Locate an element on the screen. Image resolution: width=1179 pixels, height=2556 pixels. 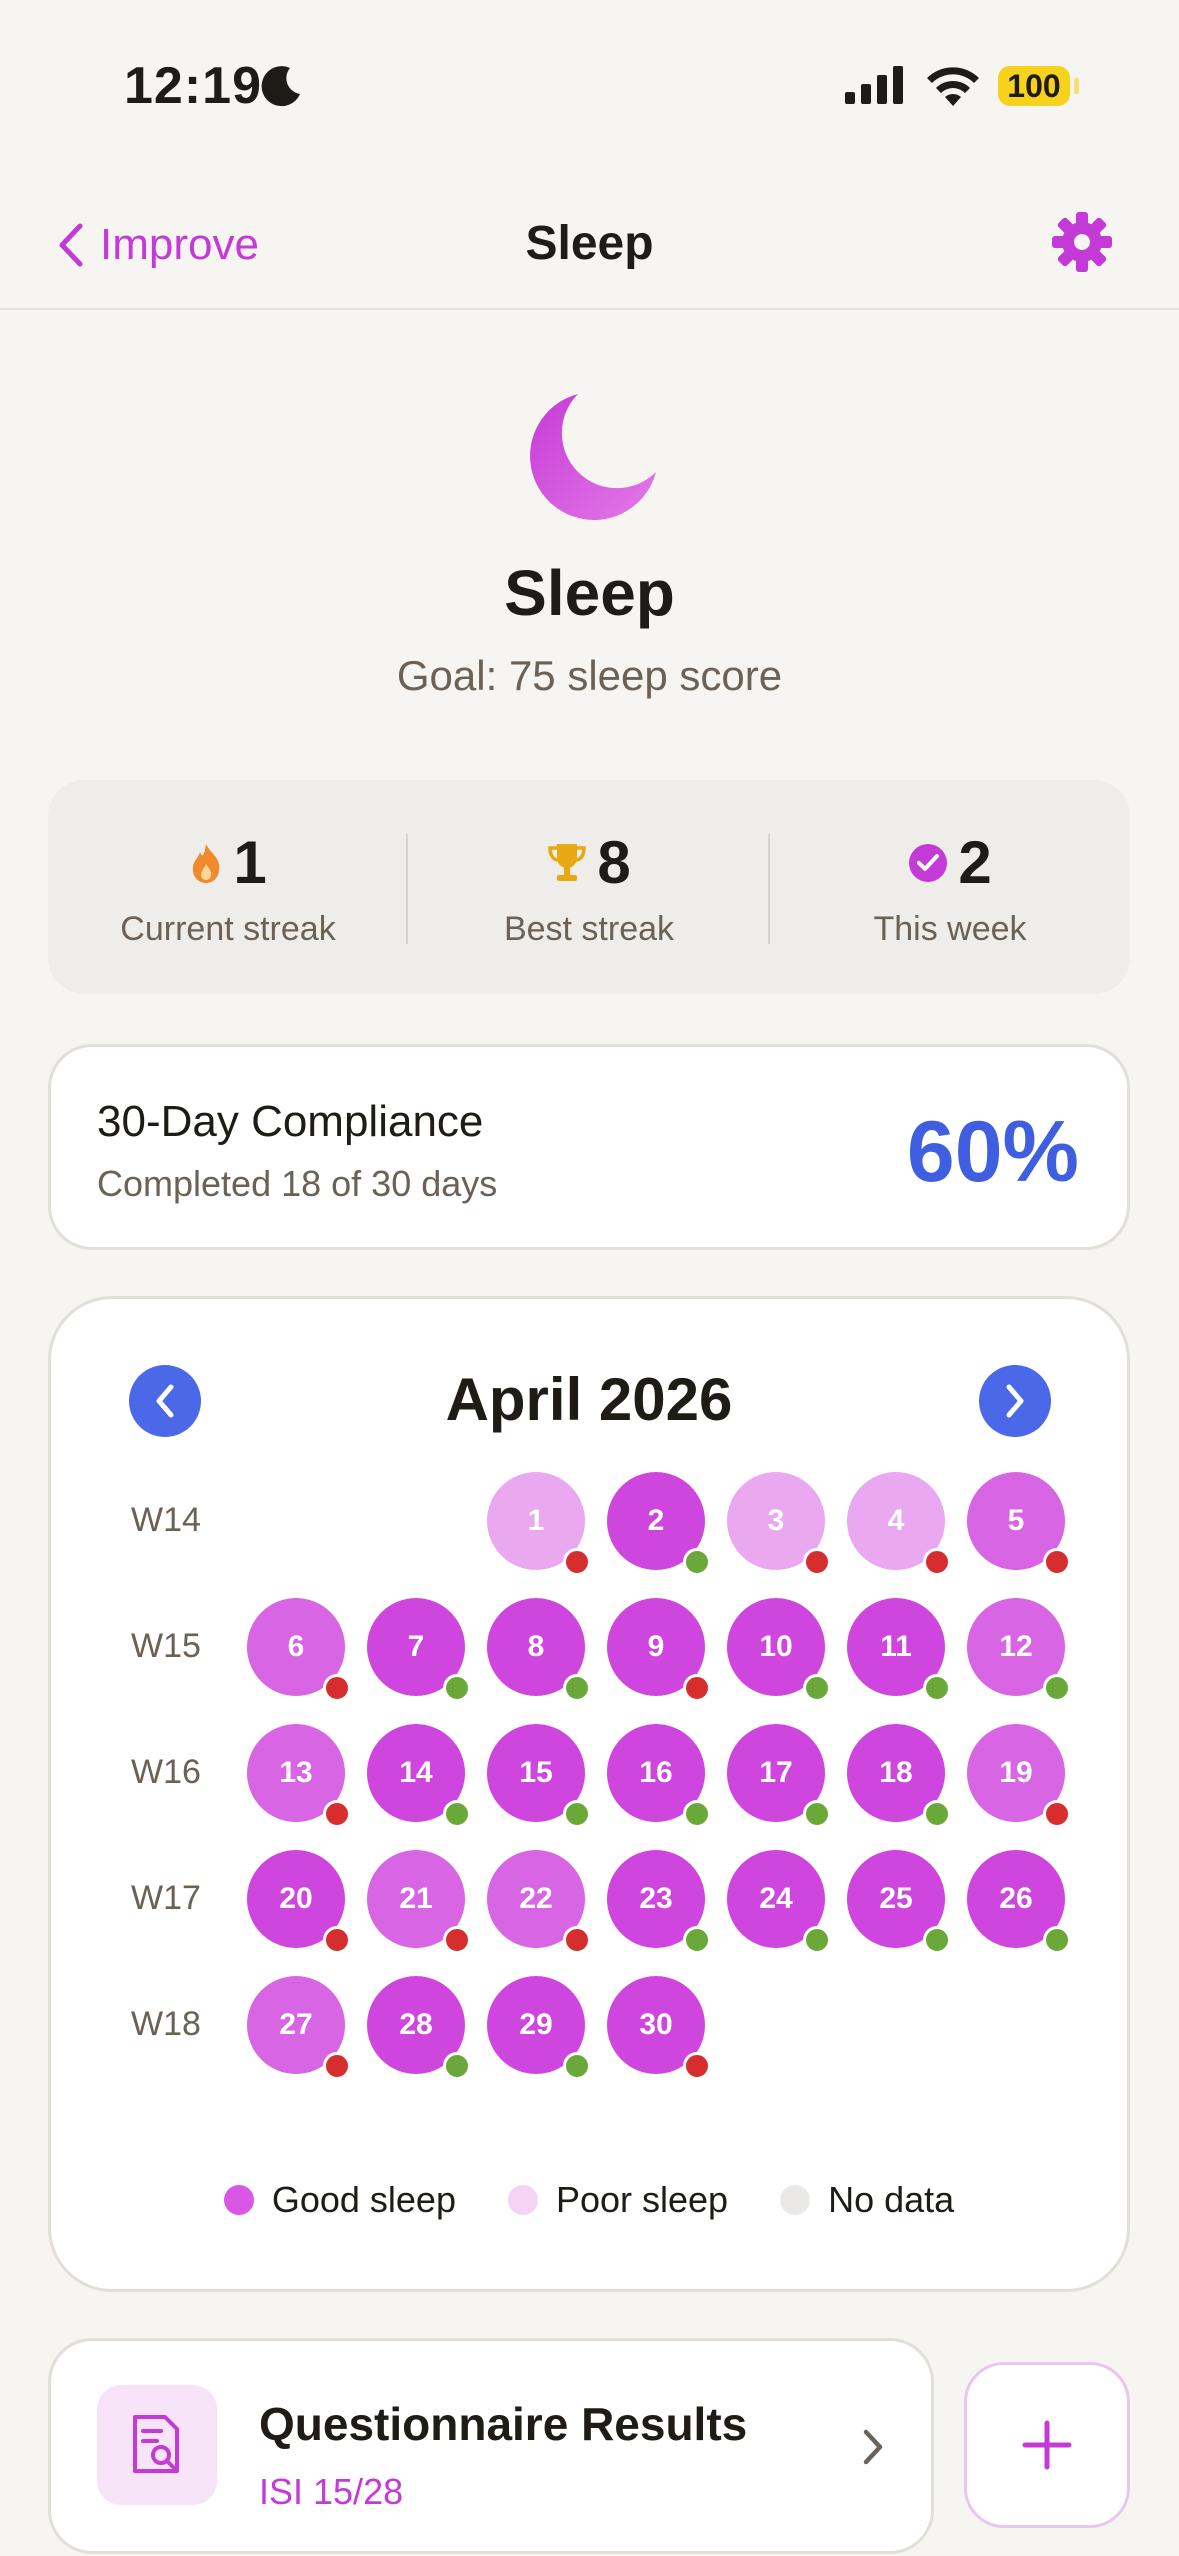
calendar-month-title: April 2026 is located at coordinates (589, 1399).